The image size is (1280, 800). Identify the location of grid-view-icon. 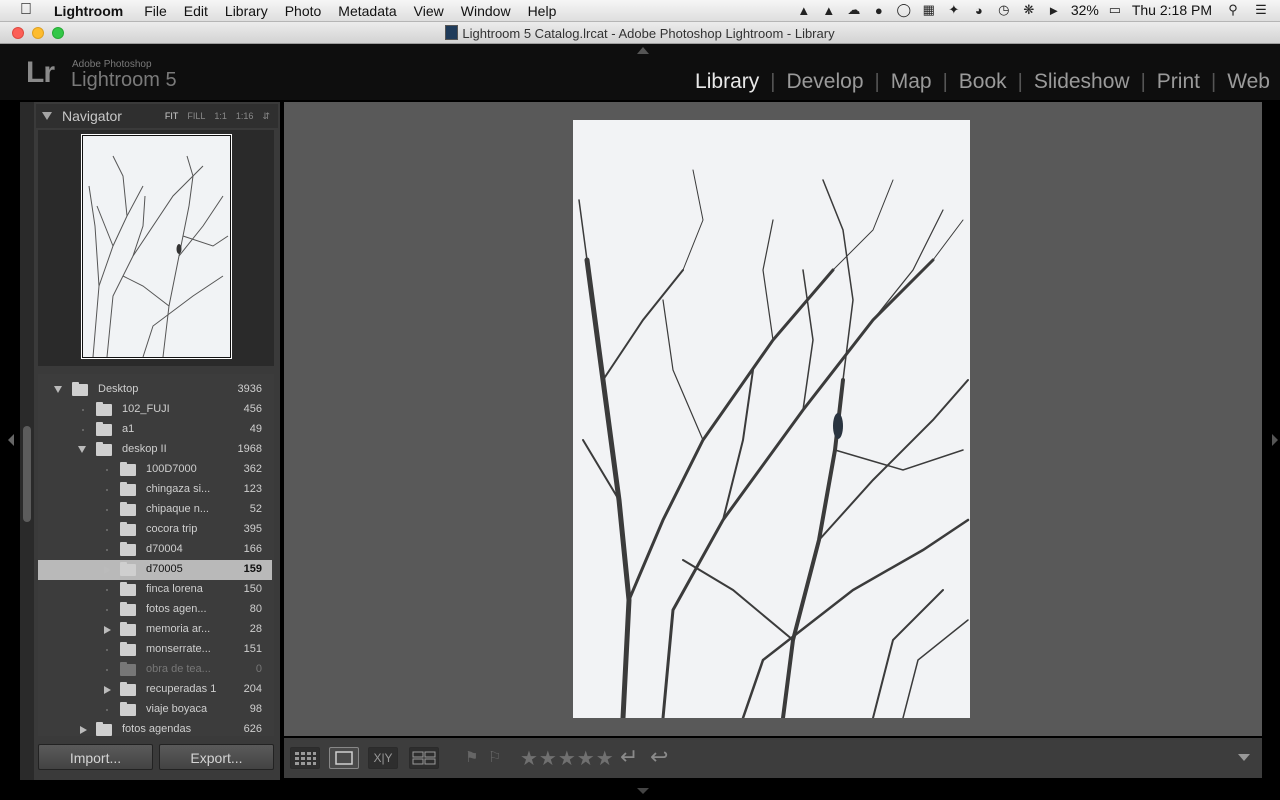
(305, 758).